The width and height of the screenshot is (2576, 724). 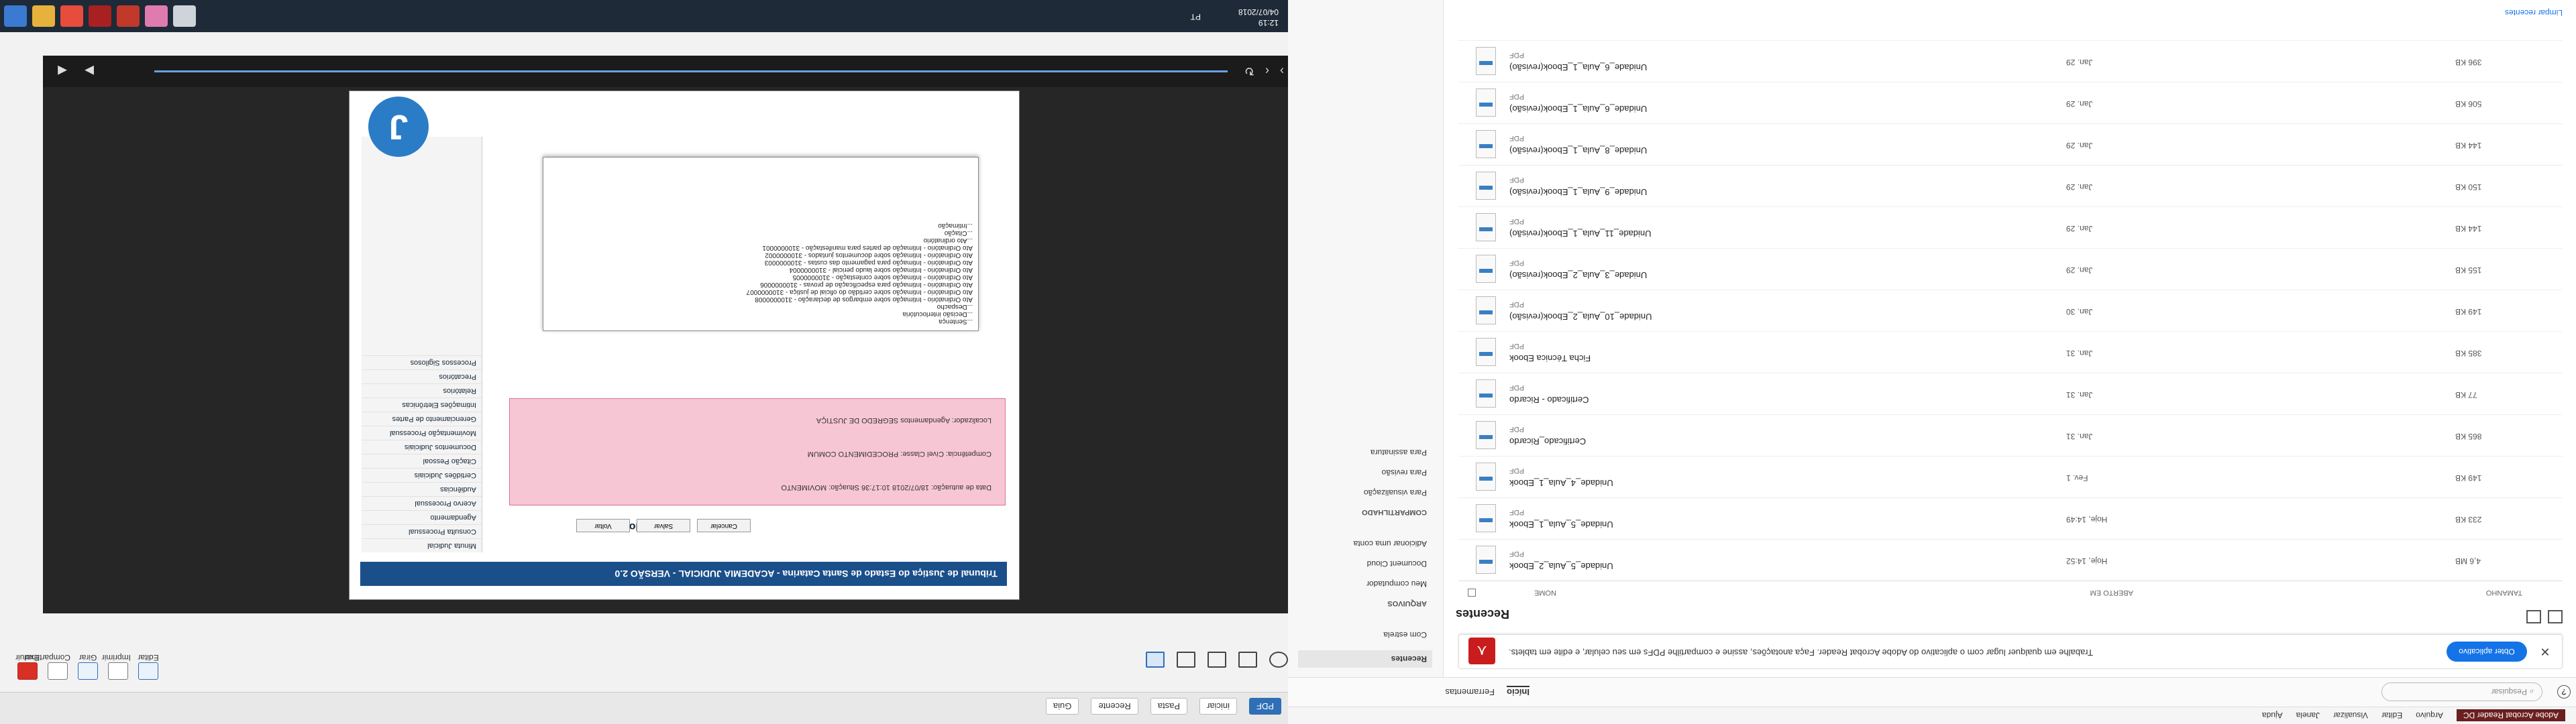 I want to click on get-app-button: Obter aplicativo, so click(x=2487, y=652).